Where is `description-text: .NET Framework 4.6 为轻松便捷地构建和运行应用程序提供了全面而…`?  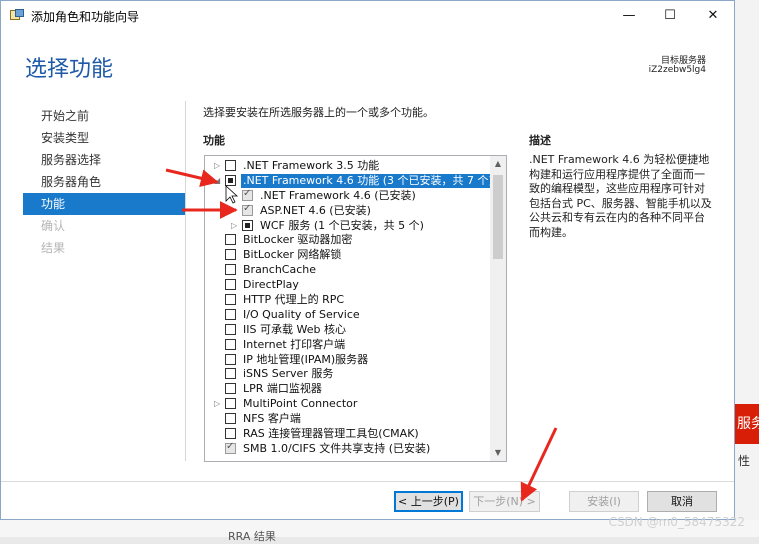
description-text: .NET Framework 4.6 为轻松便捷地构建和运行应用程序提供了全面而… is located at coordinates (620, 196).